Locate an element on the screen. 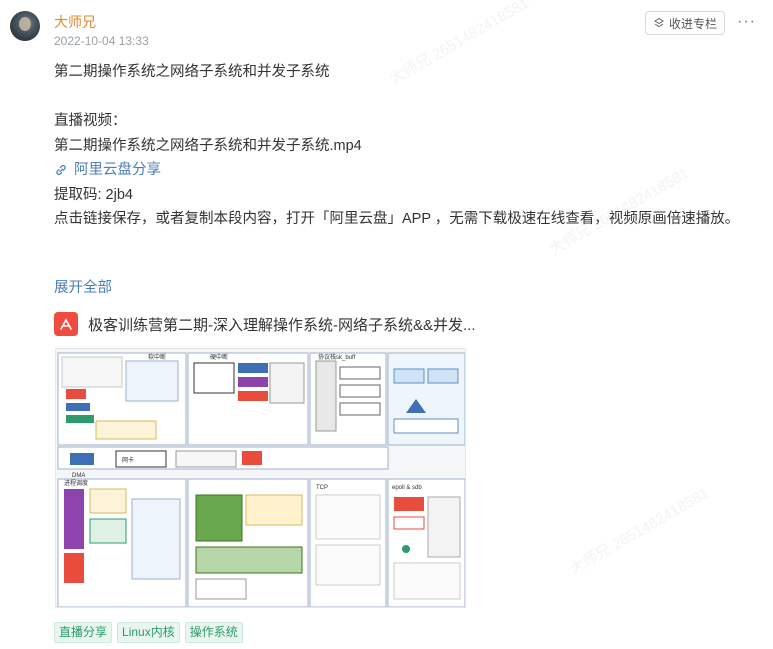  collect-to-column-button: 收进专栏 is located at coordinates (685, 23).